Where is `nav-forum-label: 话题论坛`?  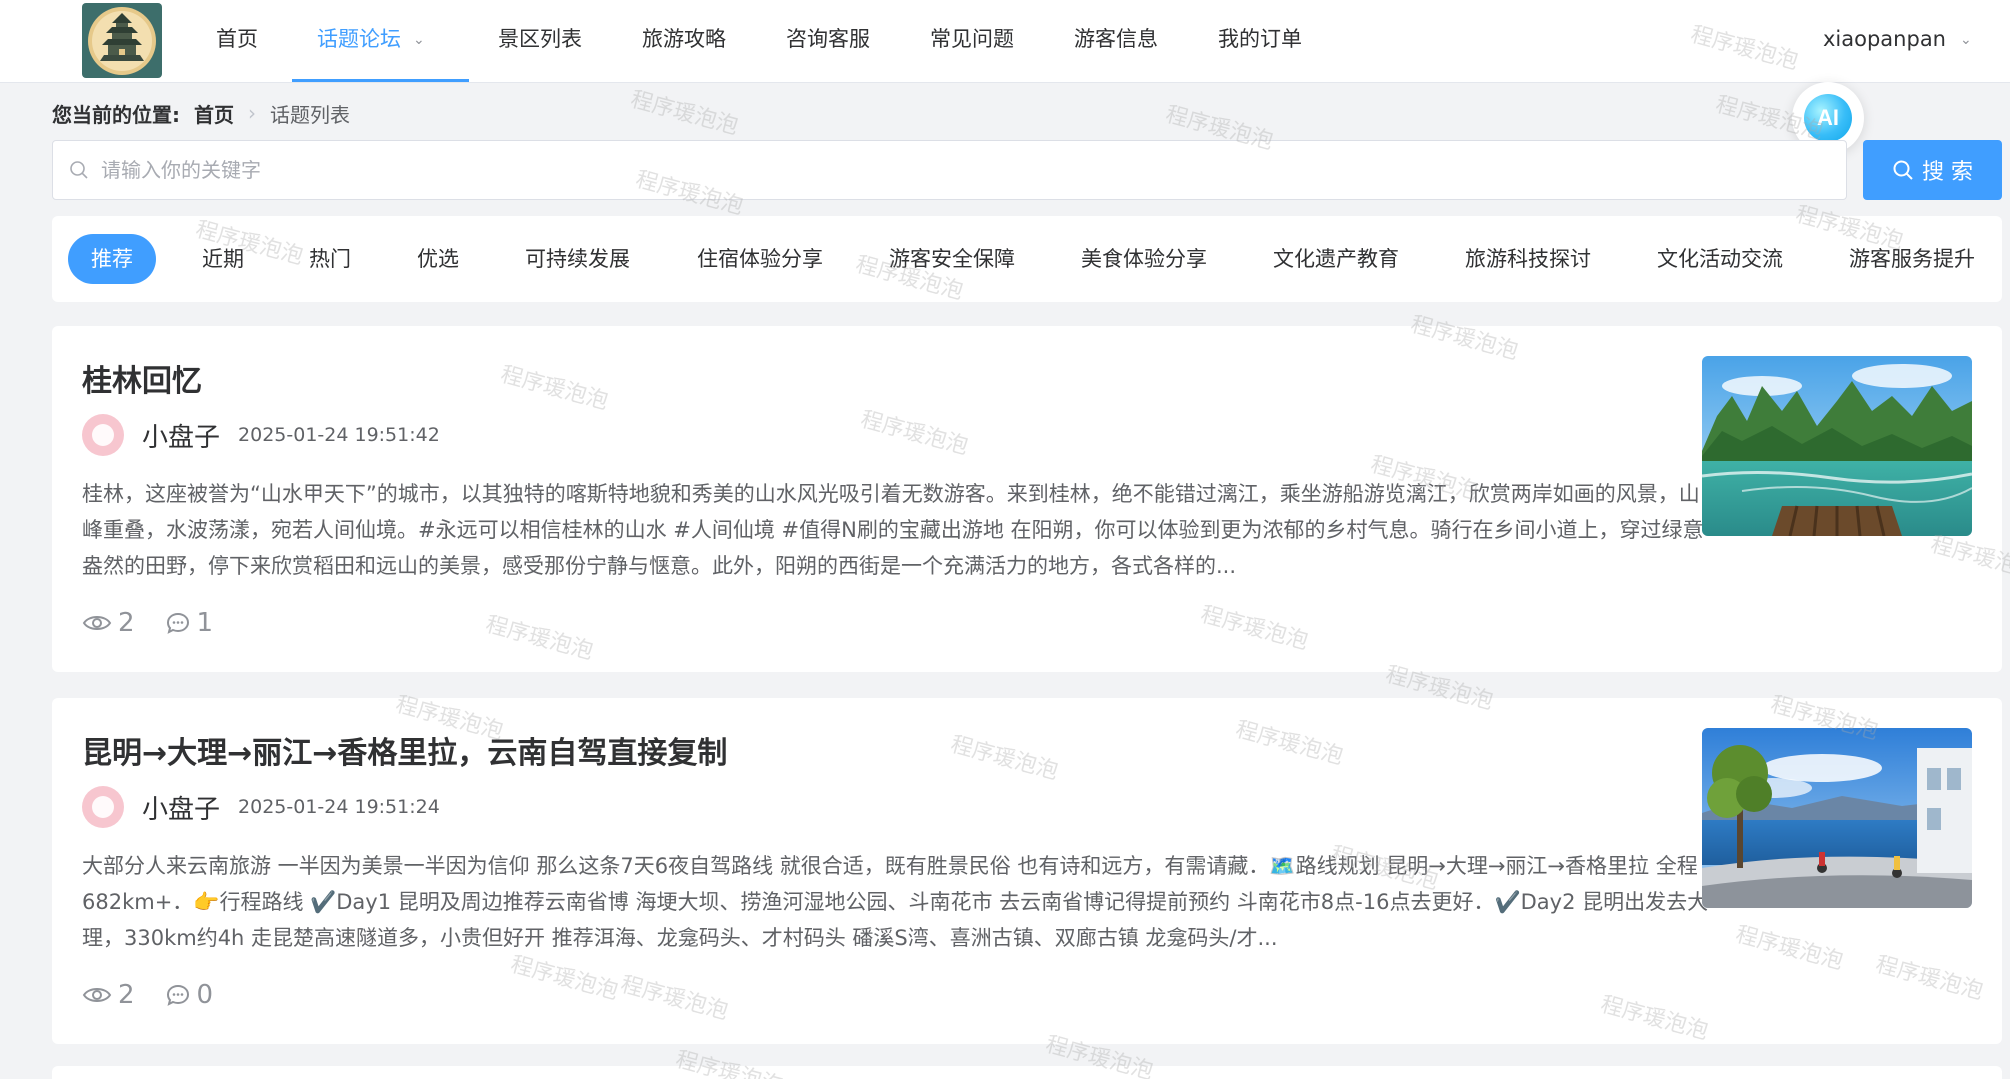
nav-forum-label: 话题论坛 is located at coordinates (359, 39).